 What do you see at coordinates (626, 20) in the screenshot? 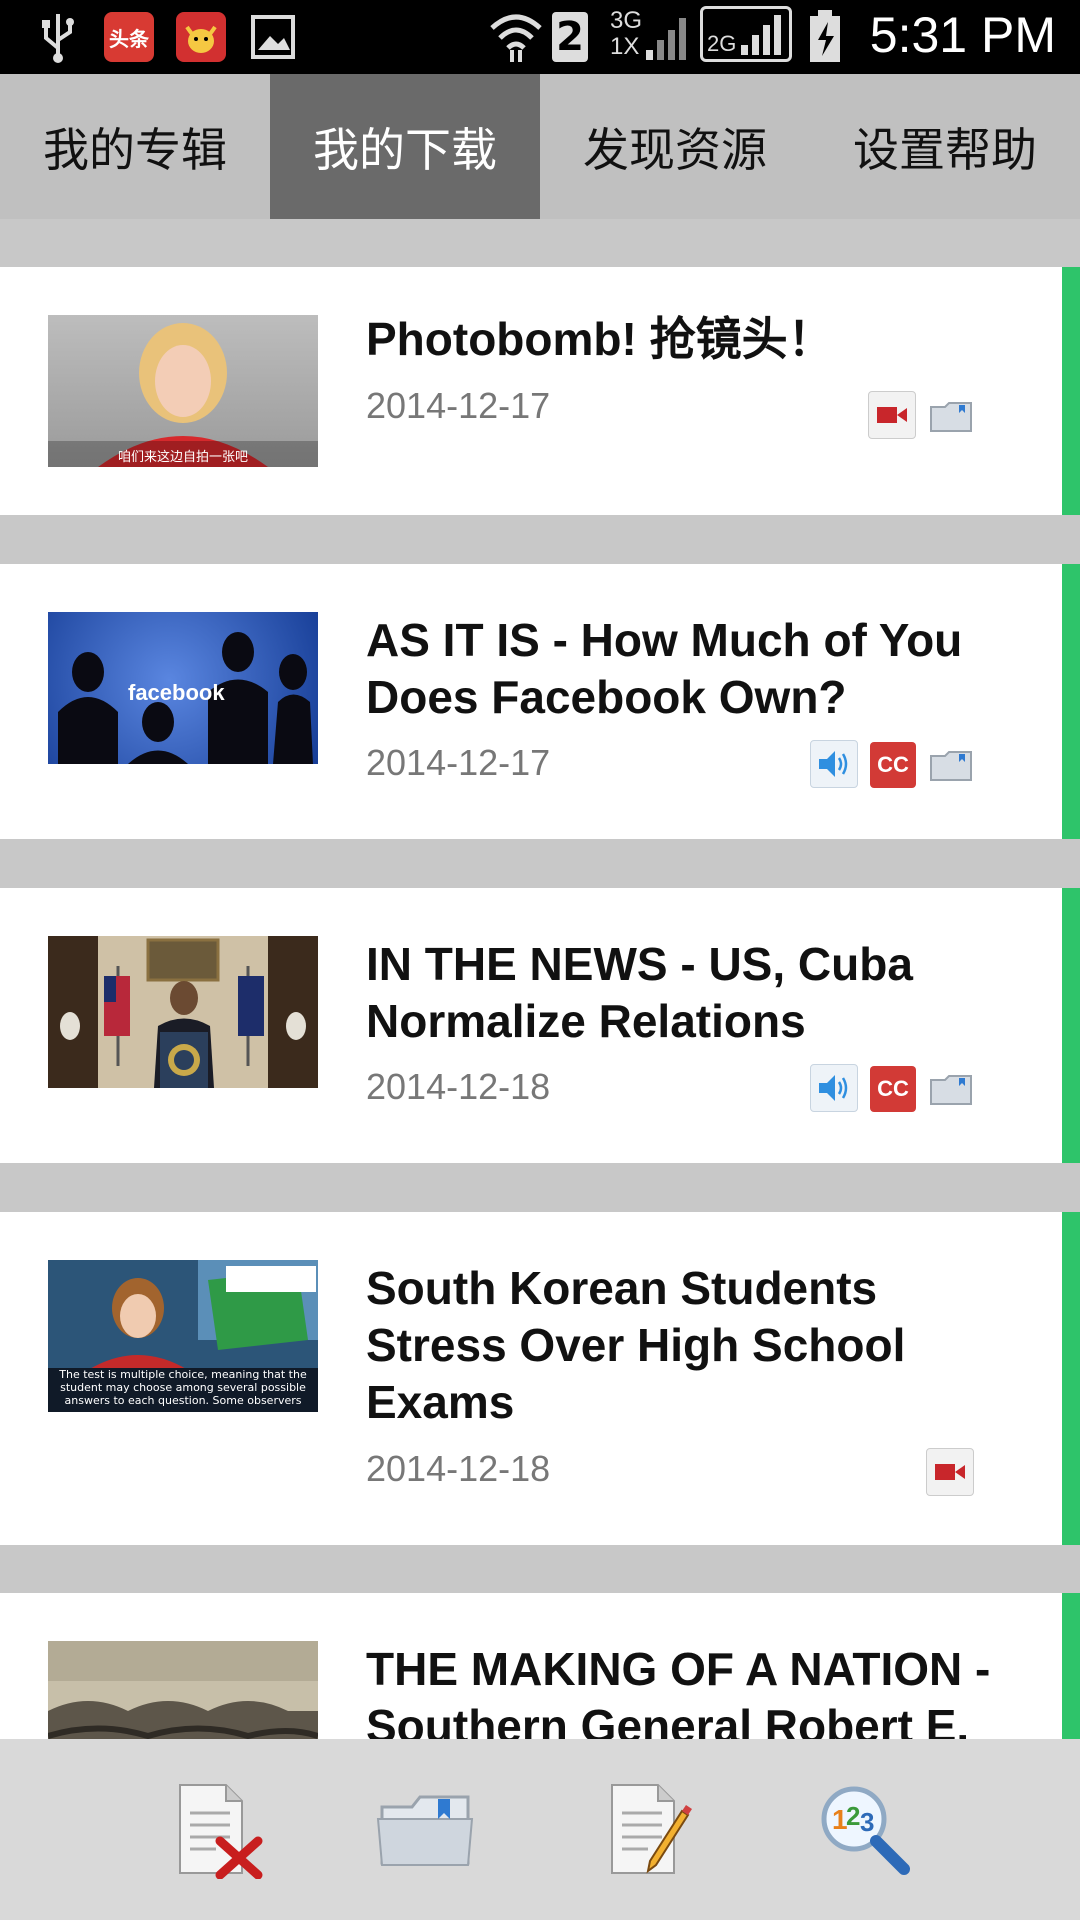
I see `network-3g-label: 3G` at bounding box center [626, 20].